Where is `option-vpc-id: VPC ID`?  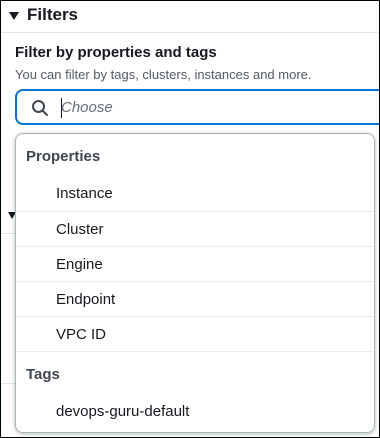
option-vpc-id: VPC ID is located at coordinates (195, 333).